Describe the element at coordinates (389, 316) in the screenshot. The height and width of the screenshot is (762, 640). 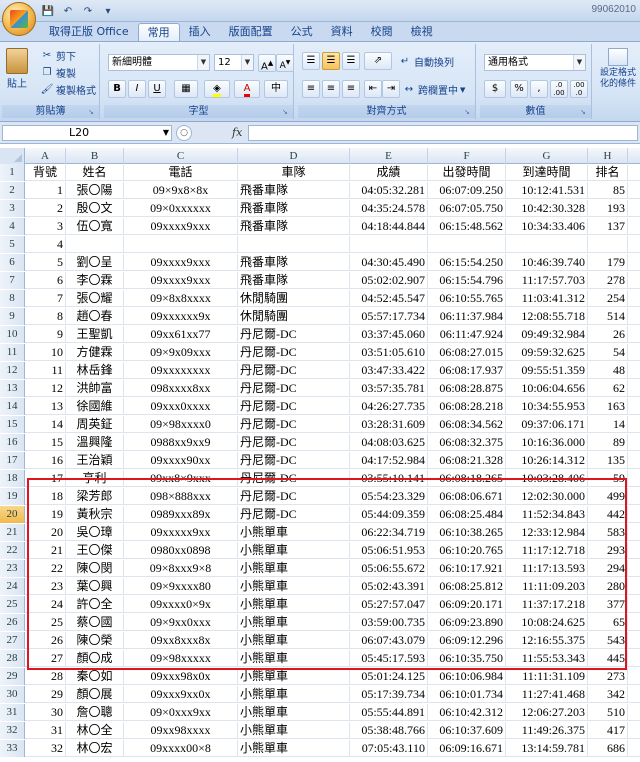
I see `cell-e9: 05:57:17.734` at that location.